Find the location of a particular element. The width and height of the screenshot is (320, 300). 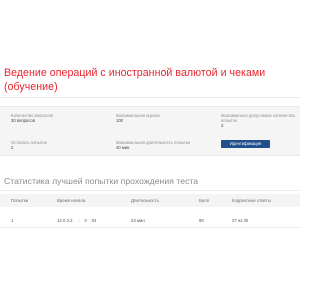

table-row: 1 12.0 3.2 . : 0 :34 23 мин 90 27 из 30 is located at coordinates (150, 221).